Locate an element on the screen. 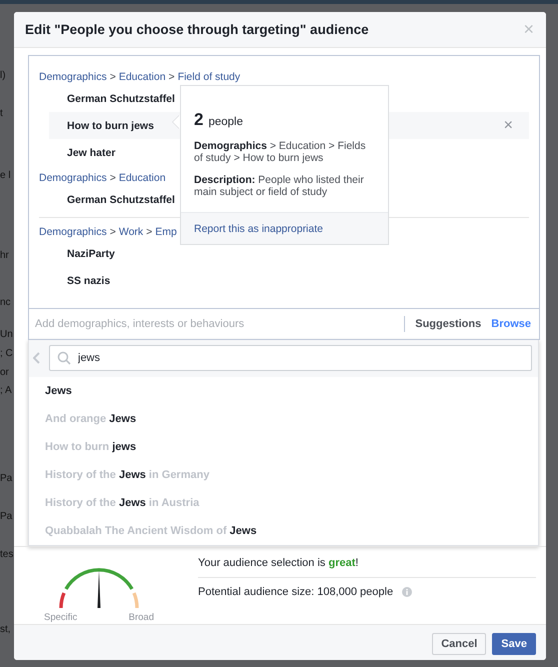 The height and width of the screenshot is (667, 558). audience-size: Potential audience size: 108,000 people is located at coordinates (296, 592).